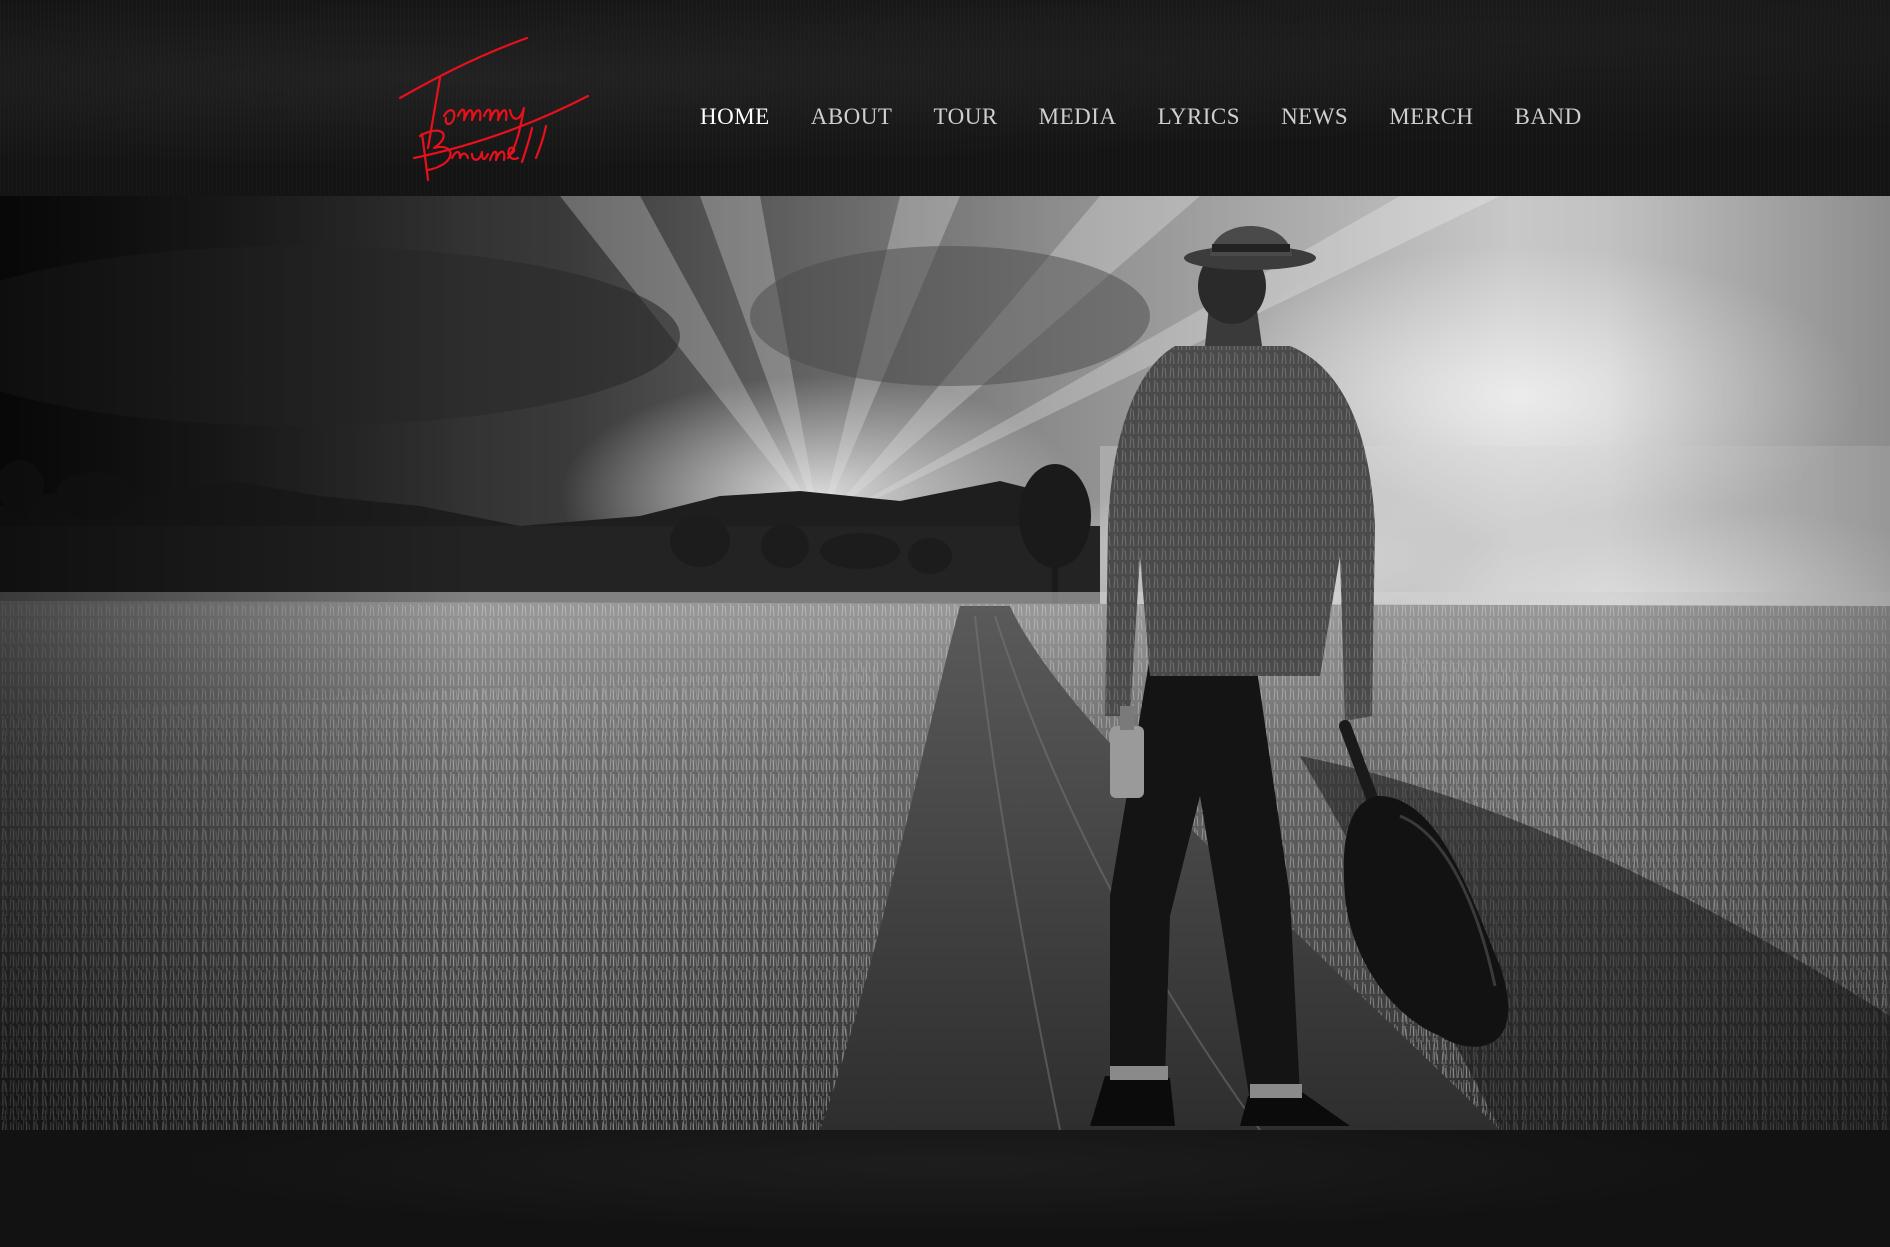  Describe the element at coordinates (735, 117) in the screenshot. I see `nav-item-home: HOME` at that location.